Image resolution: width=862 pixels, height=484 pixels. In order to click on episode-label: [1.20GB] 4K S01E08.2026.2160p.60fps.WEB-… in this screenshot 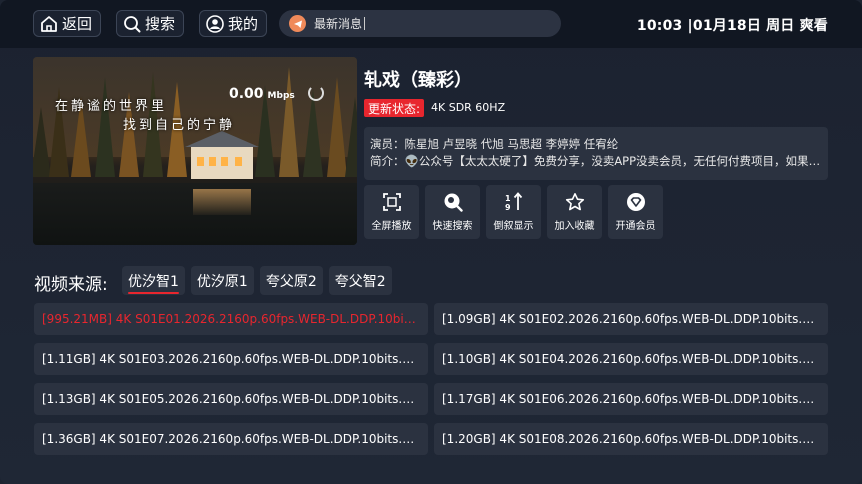, I will do `click(631, 439)`.